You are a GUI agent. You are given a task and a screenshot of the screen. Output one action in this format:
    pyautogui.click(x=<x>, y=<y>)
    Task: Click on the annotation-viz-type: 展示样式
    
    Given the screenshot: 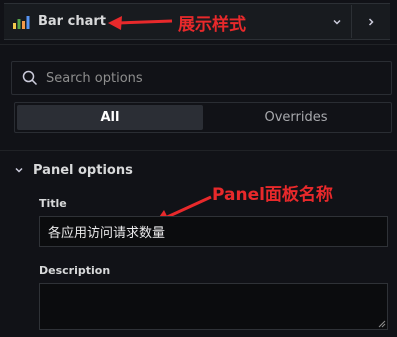 What is the action you would take?
    pyautogui.click(x=212, y=25)
    